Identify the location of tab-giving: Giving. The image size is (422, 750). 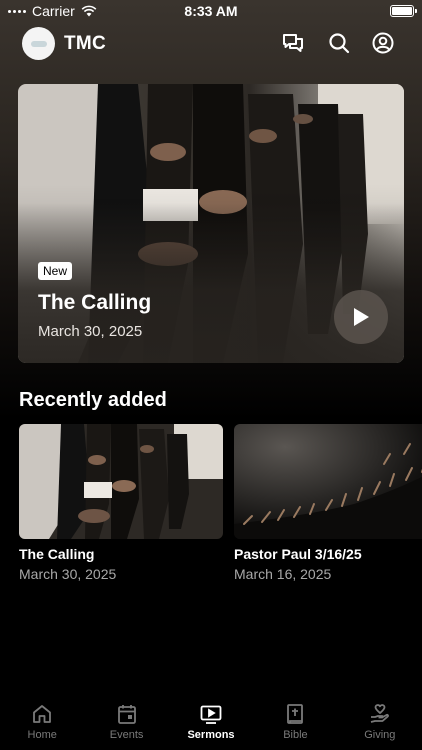
(380, 724).